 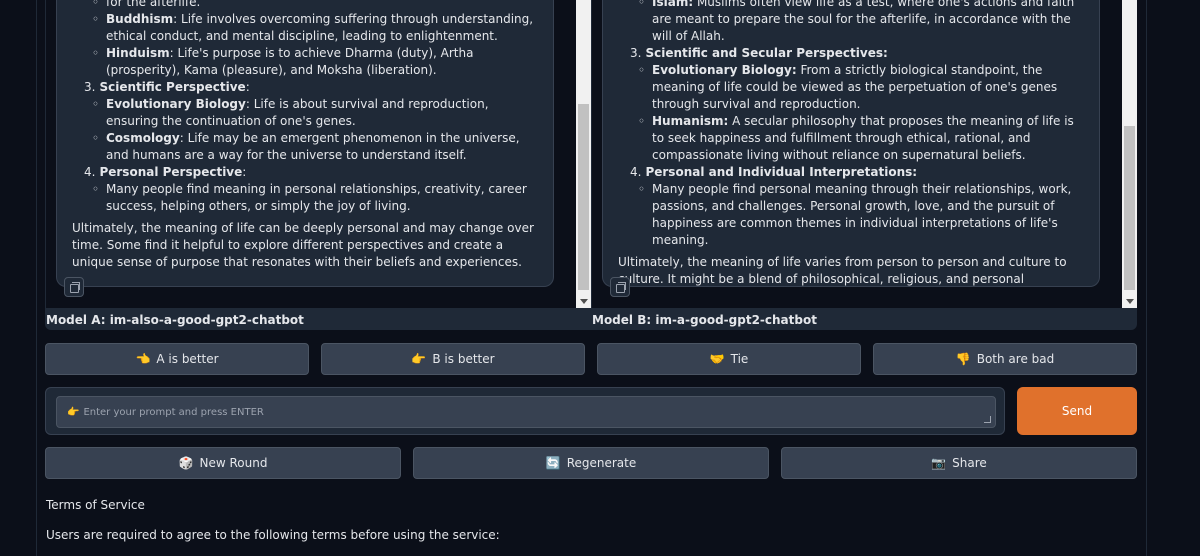 What do you see at coordinates (739, 359) in the screenshot?
I see `button-label: Tie` at bounding box center [739, 359].